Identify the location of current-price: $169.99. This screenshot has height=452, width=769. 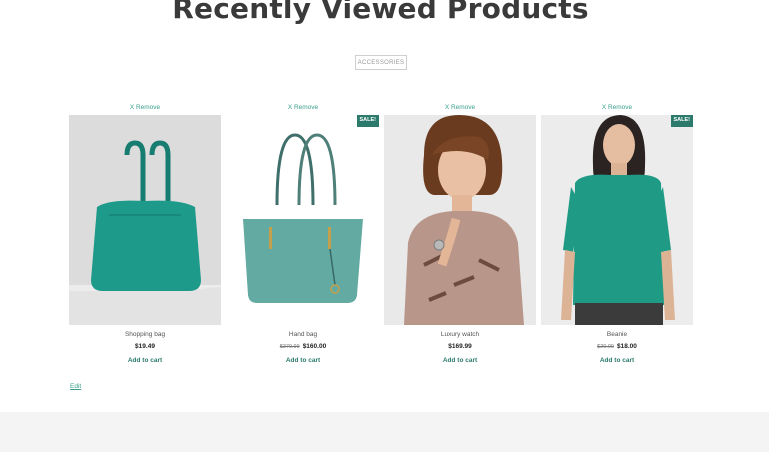
(460, 346).